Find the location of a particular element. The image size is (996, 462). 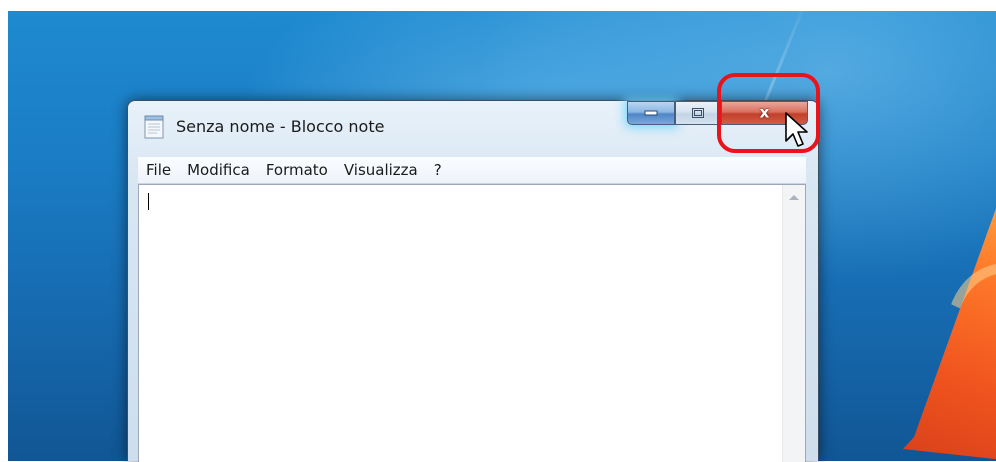

menu-modifica: Modifica is located at coordinates (218, 168).